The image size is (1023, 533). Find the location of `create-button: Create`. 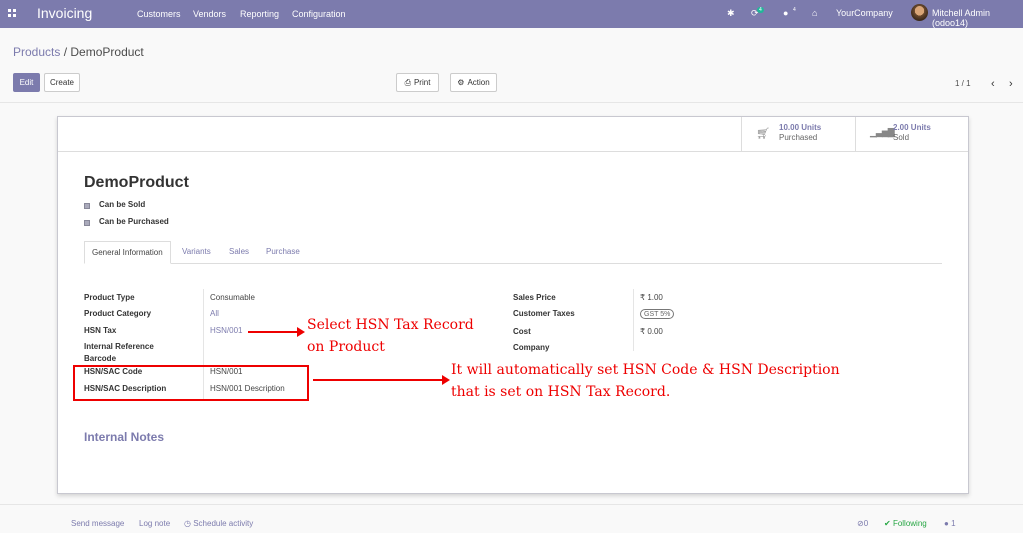

create-button: Create is located at coordinates (62, 82).